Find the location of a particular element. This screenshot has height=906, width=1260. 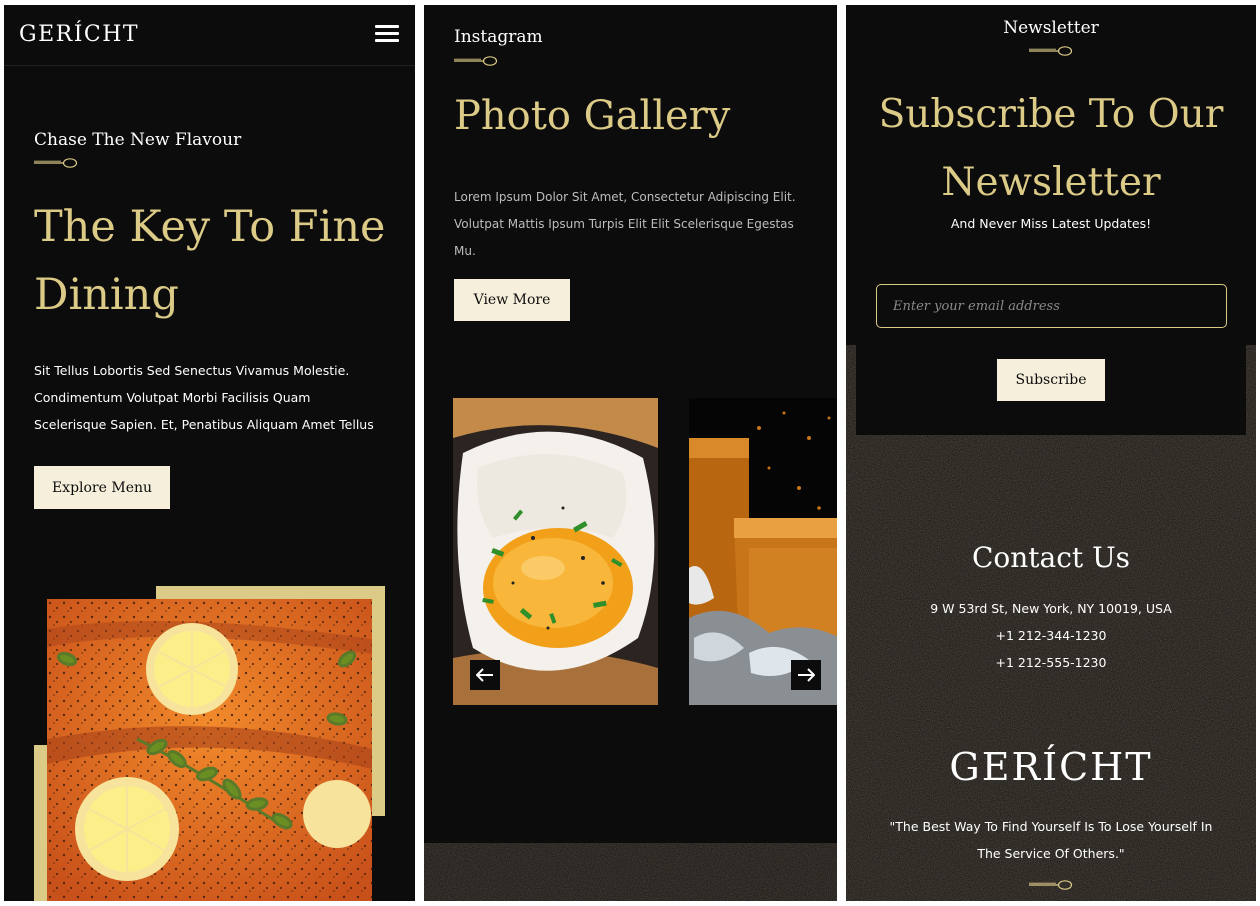

gallery-next-button is located at coordinates (806, 675).